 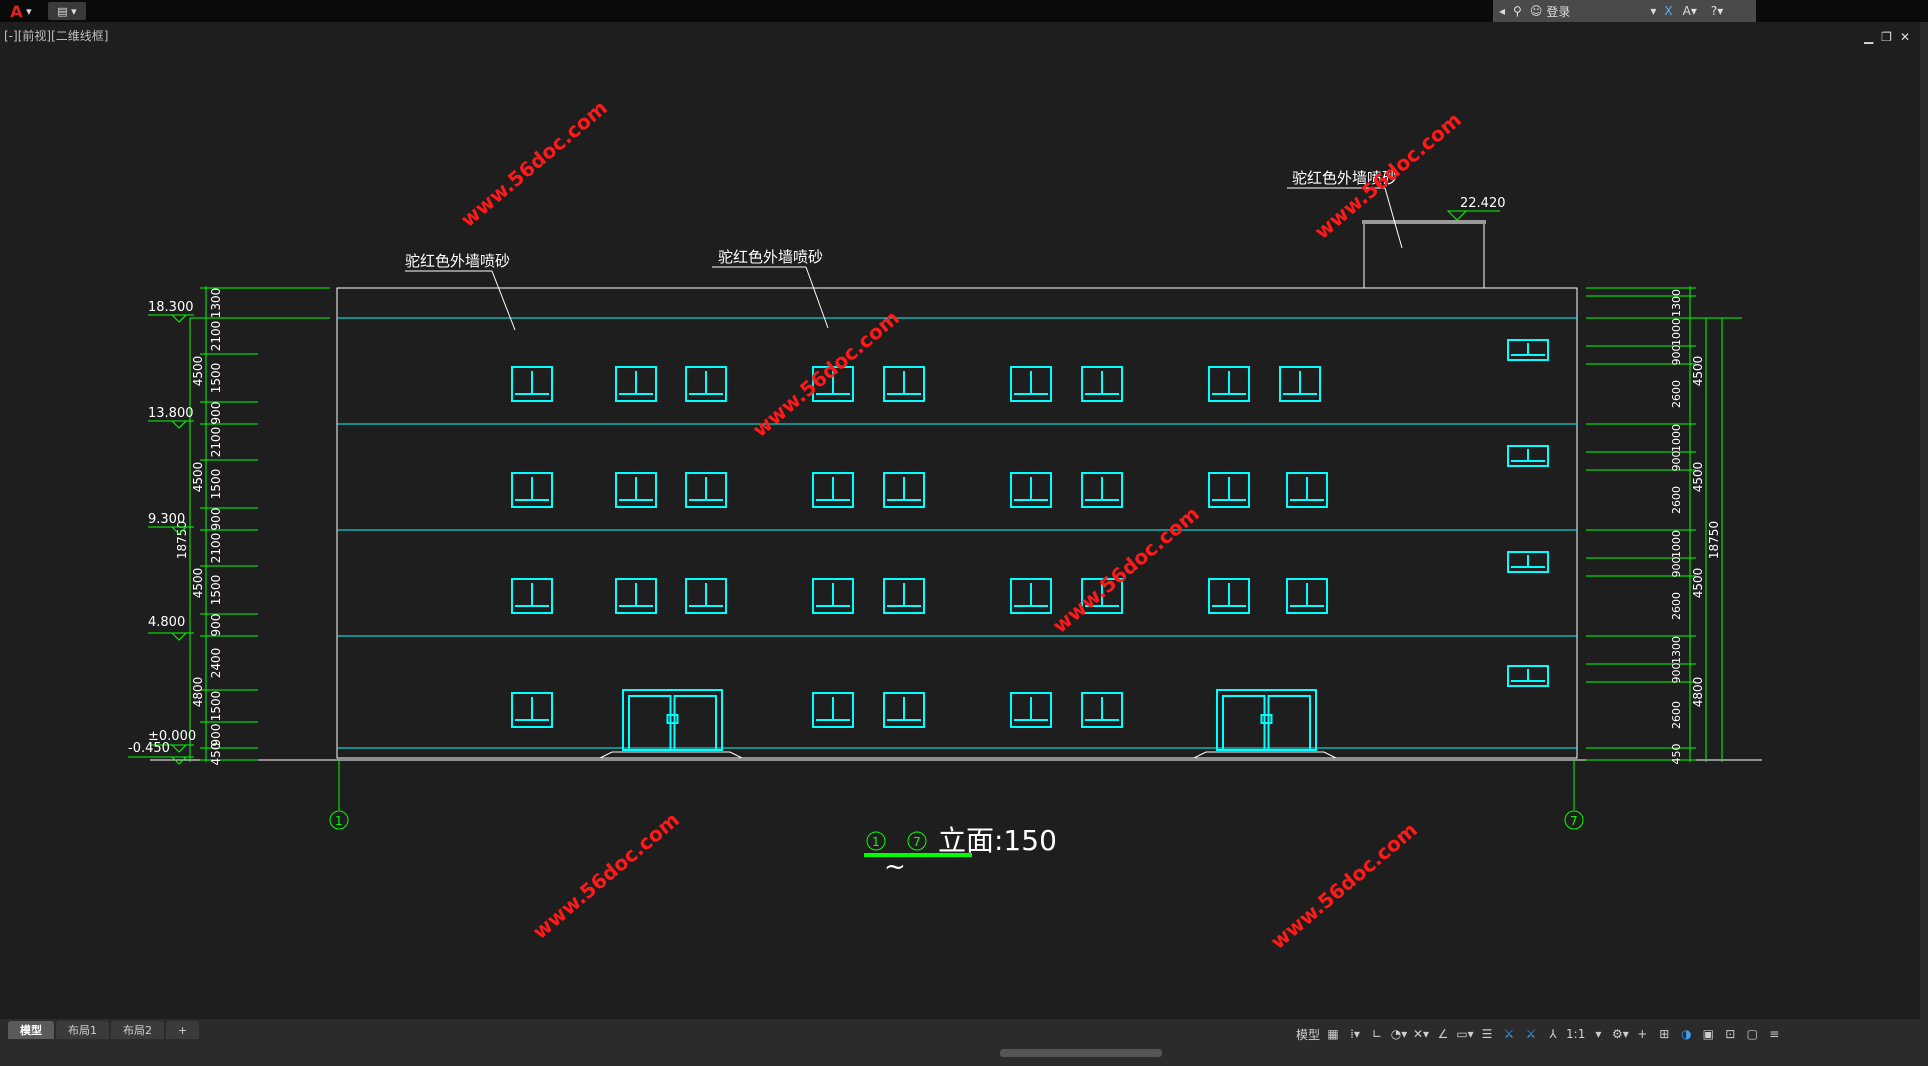 I want to click on total-dim-text: 18750, so click(x=1714, y=540).